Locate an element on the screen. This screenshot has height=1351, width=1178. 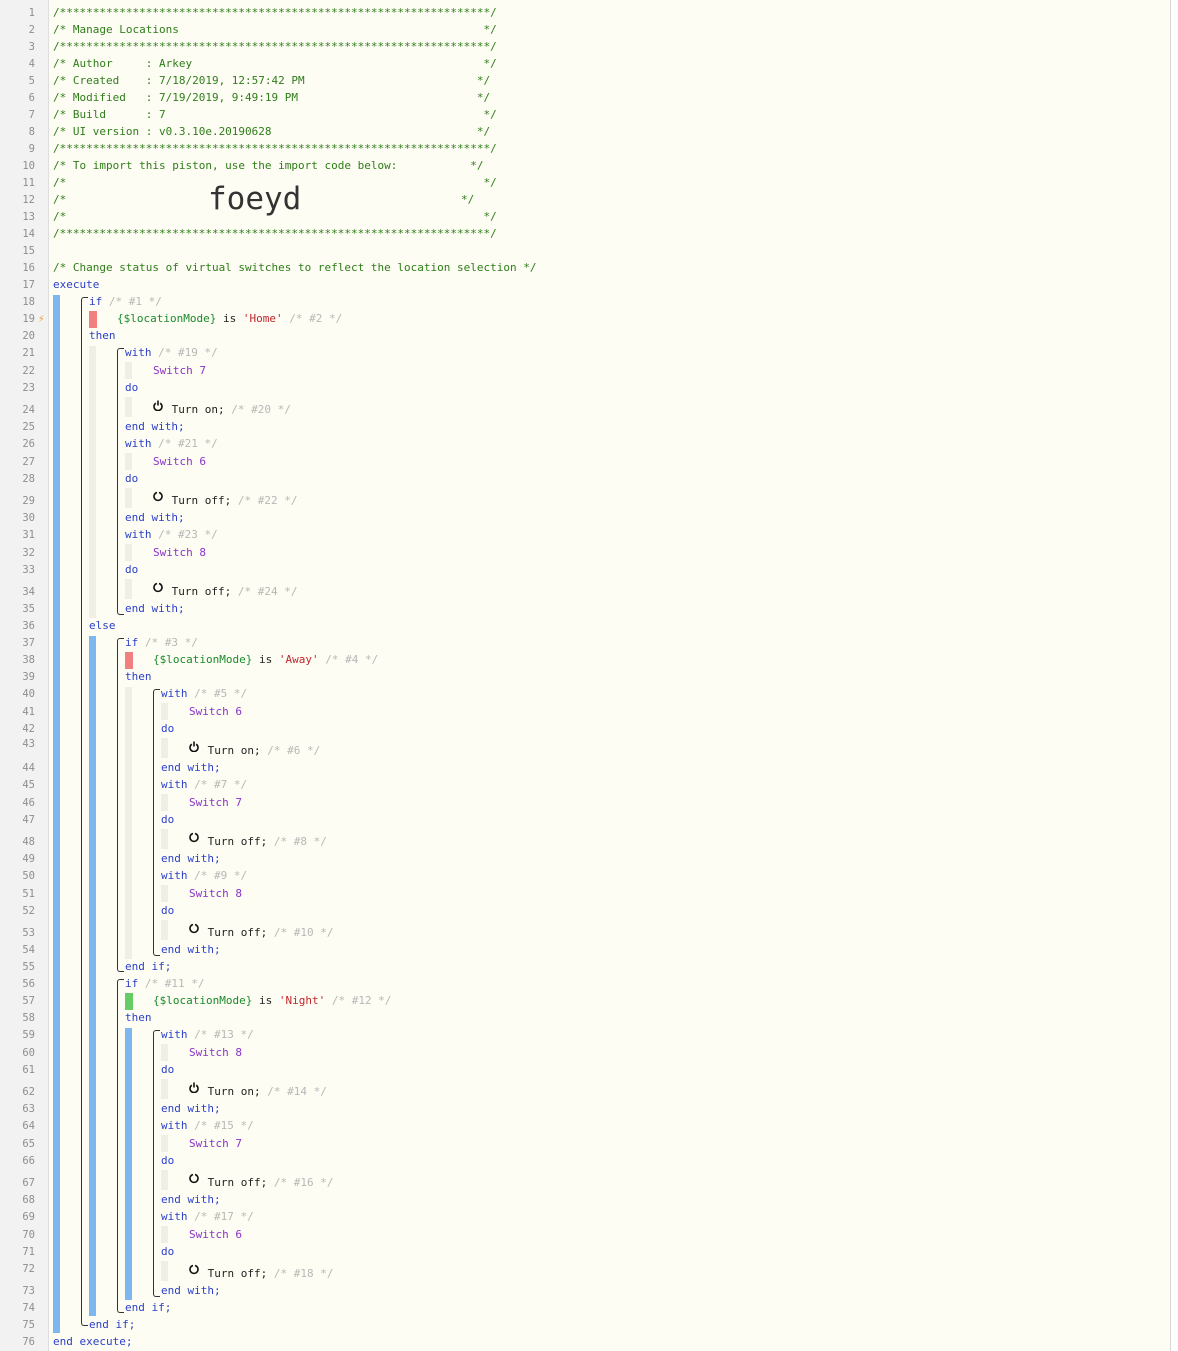
line-number: 62 is located at coordinates (28, 1092).